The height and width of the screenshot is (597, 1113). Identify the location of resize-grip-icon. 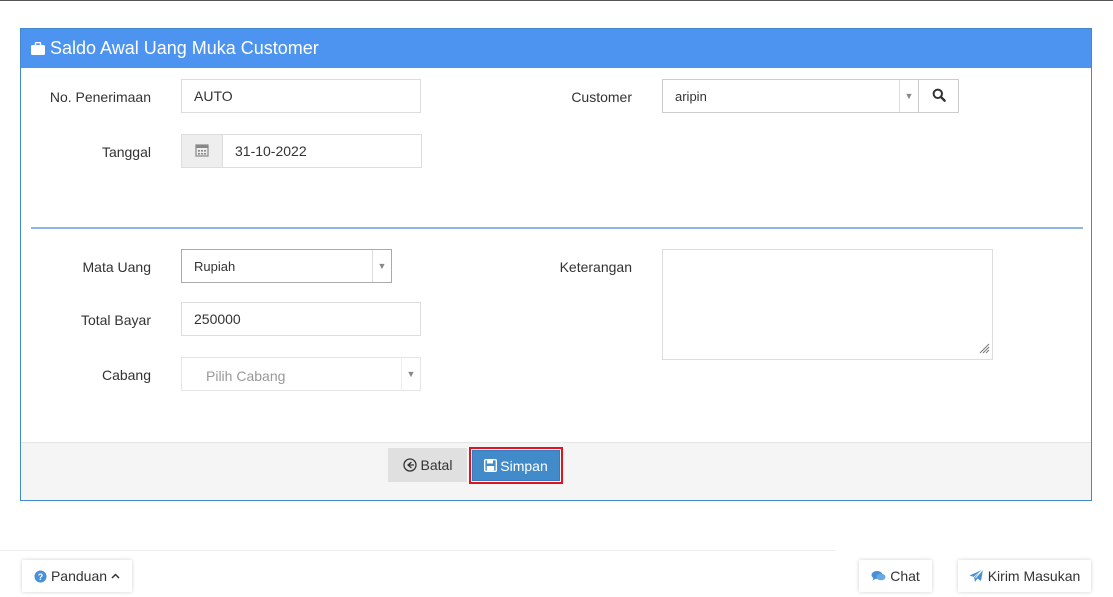
(984, 349).